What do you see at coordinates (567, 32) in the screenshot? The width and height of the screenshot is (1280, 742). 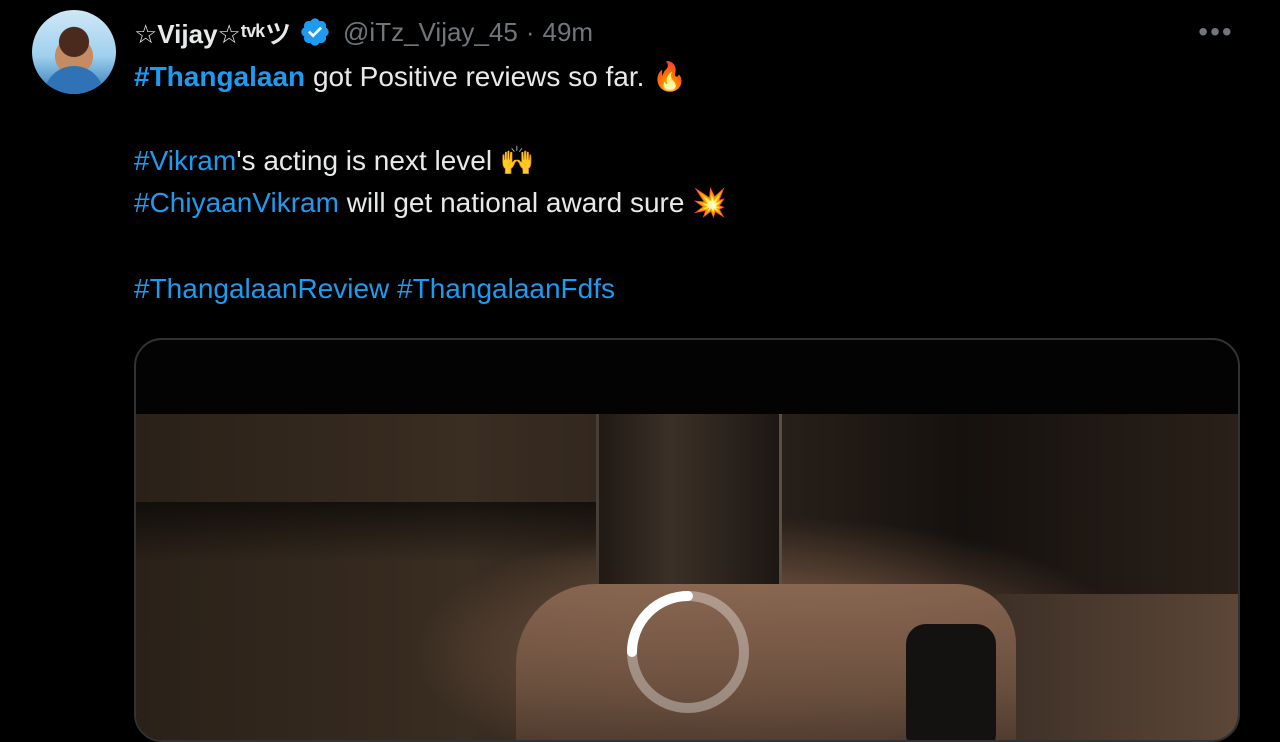 I see `timestamp: 49m` at bounding box center [567, 32].